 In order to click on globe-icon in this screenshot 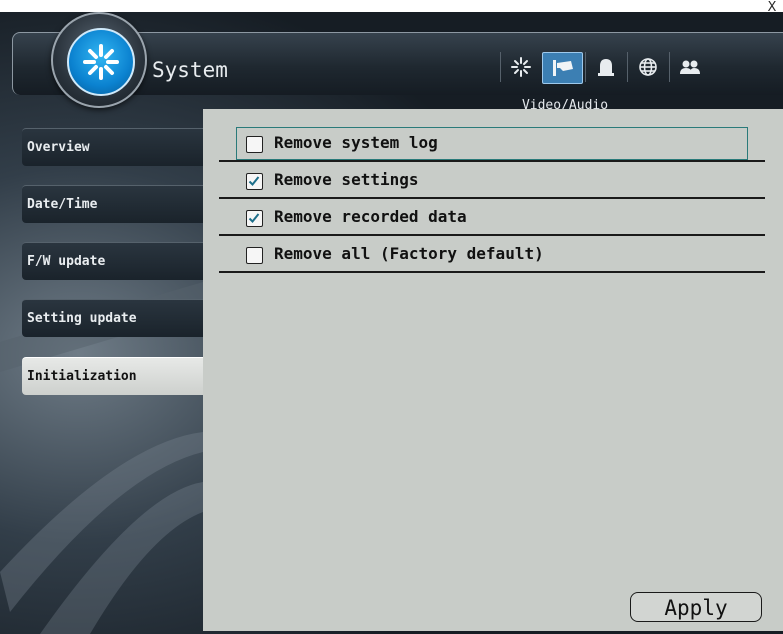, I will do `click(647, 67)`.